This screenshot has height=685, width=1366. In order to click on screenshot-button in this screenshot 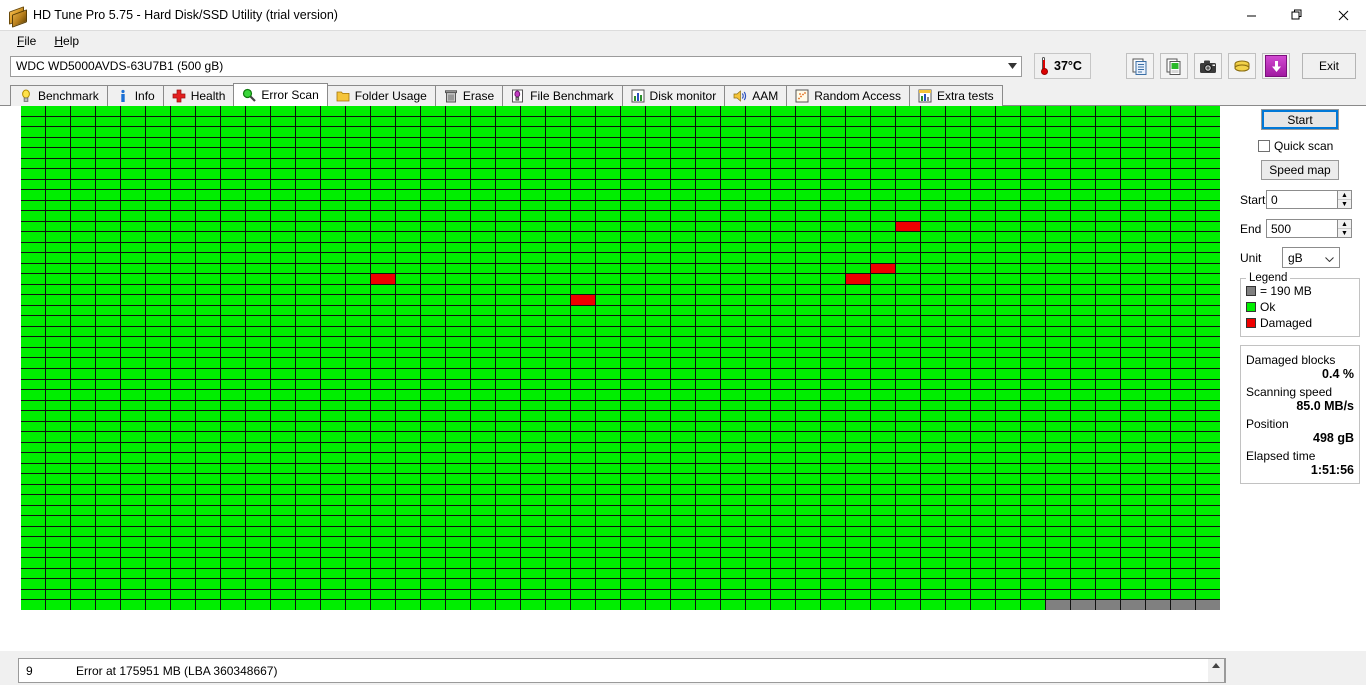, I will do `click(1208, 66)`.